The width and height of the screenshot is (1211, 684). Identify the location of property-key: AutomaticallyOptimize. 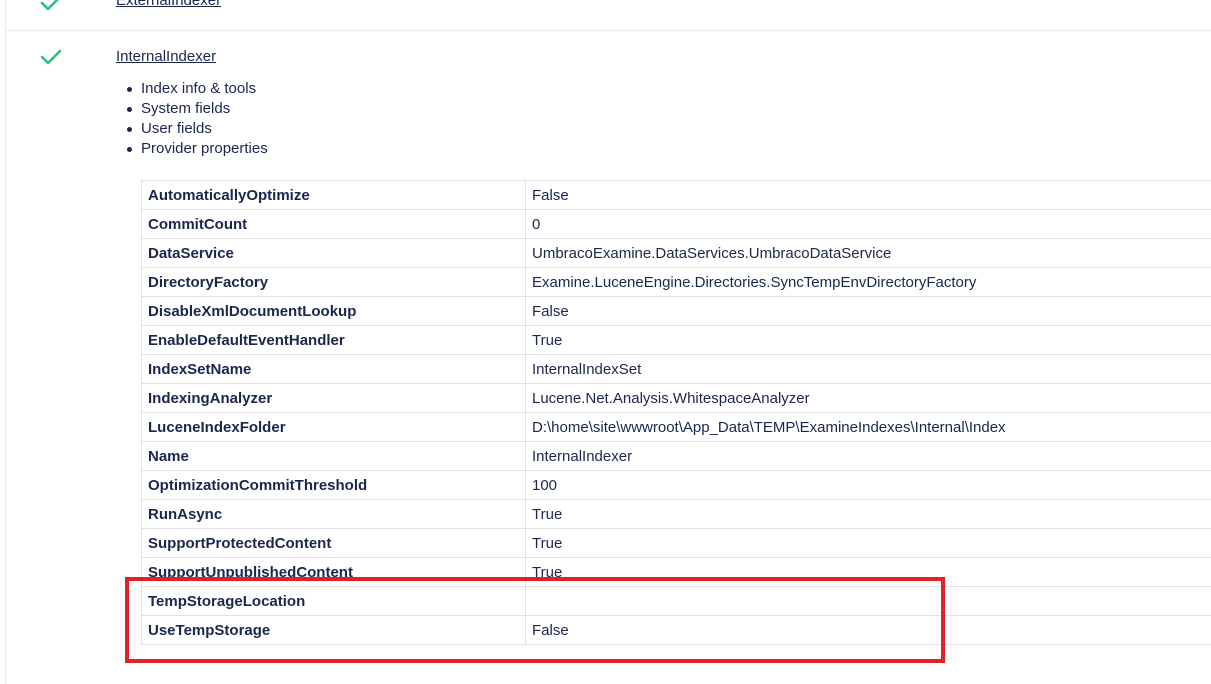
(333, 195).